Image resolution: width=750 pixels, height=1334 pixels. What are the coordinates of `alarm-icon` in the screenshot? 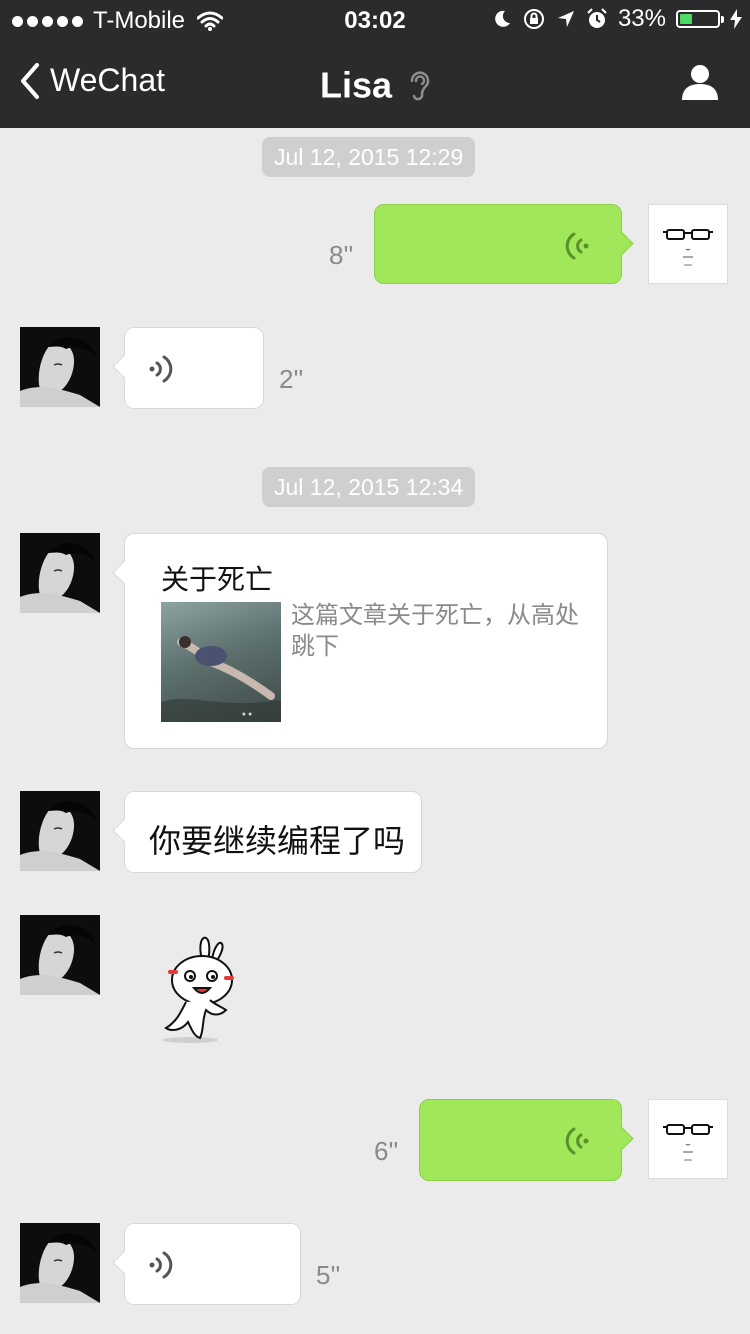 It's located at (597, 18).